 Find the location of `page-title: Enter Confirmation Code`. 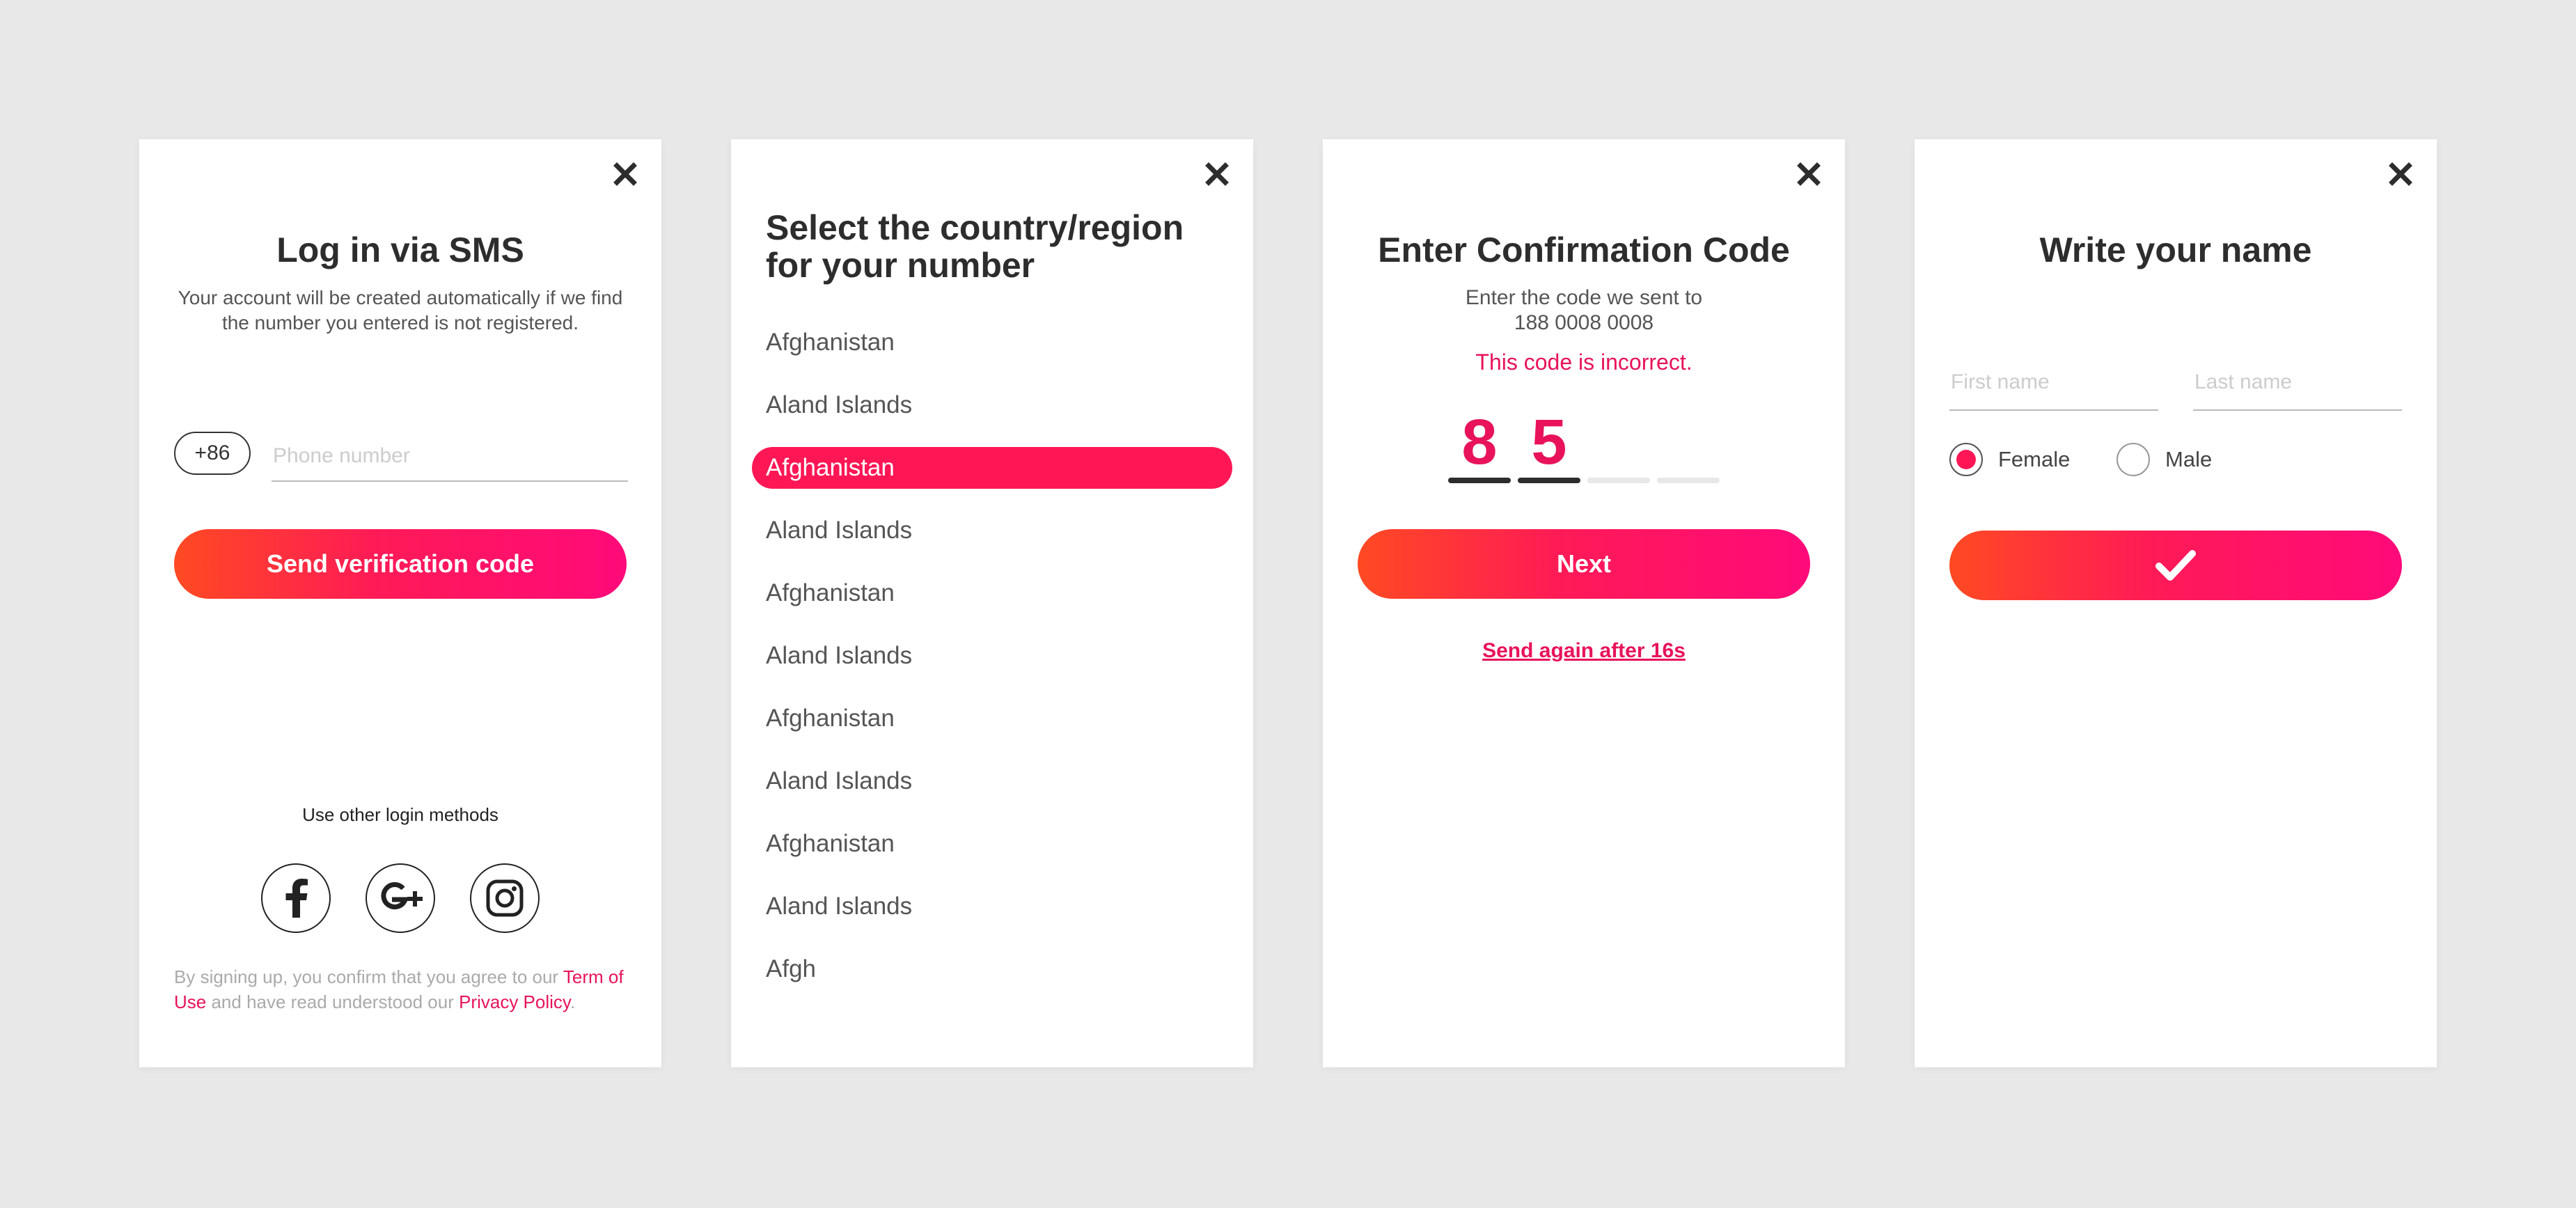

page-title: Enter Confirmation Code is located at coordinates (1584, 249).